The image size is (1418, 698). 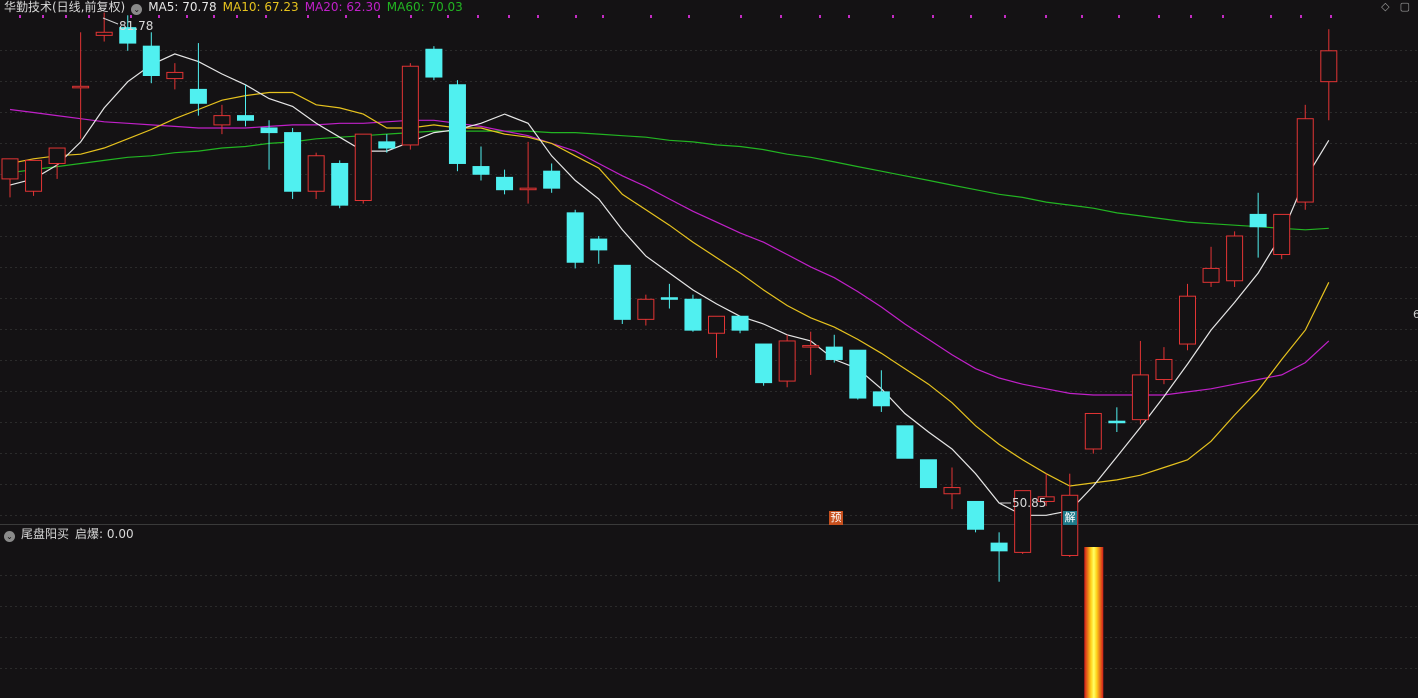 I want to click on indicator-bar, so click(x=1094, y=622).